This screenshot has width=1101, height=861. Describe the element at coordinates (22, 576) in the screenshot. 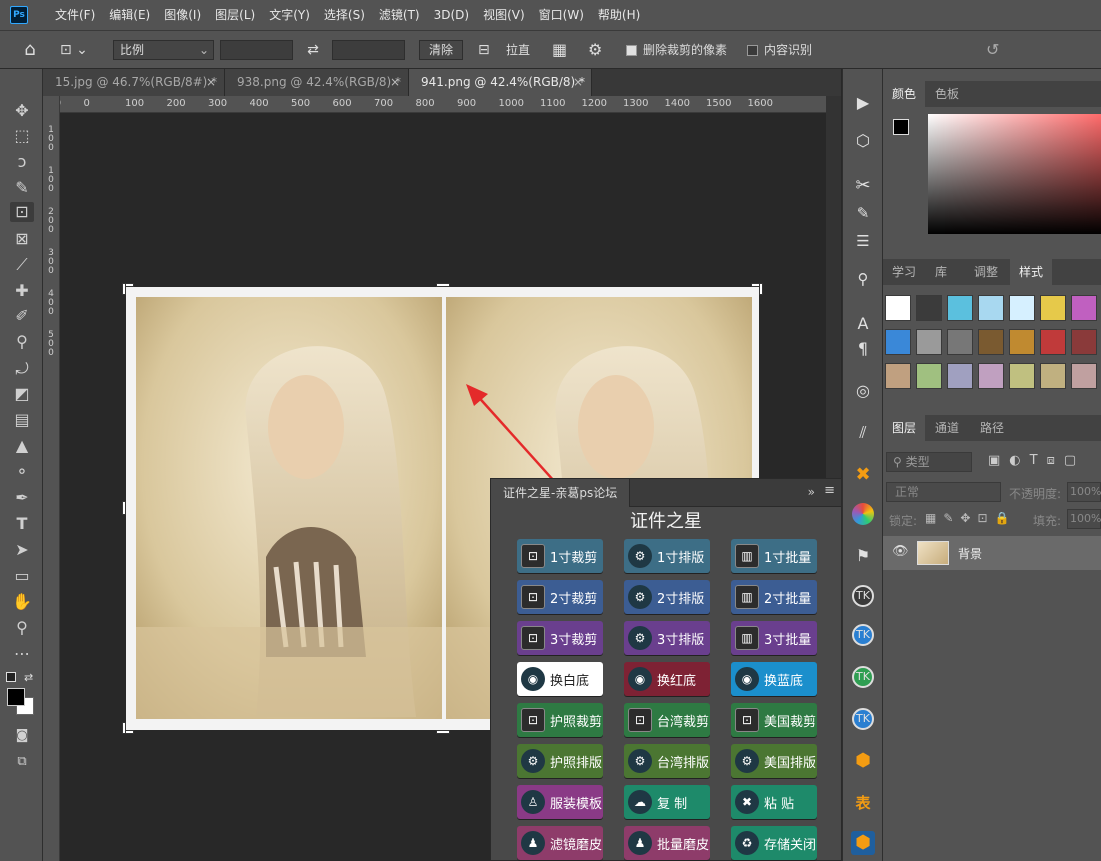

I see `rectangle-tool-icon: ▭` at that location.